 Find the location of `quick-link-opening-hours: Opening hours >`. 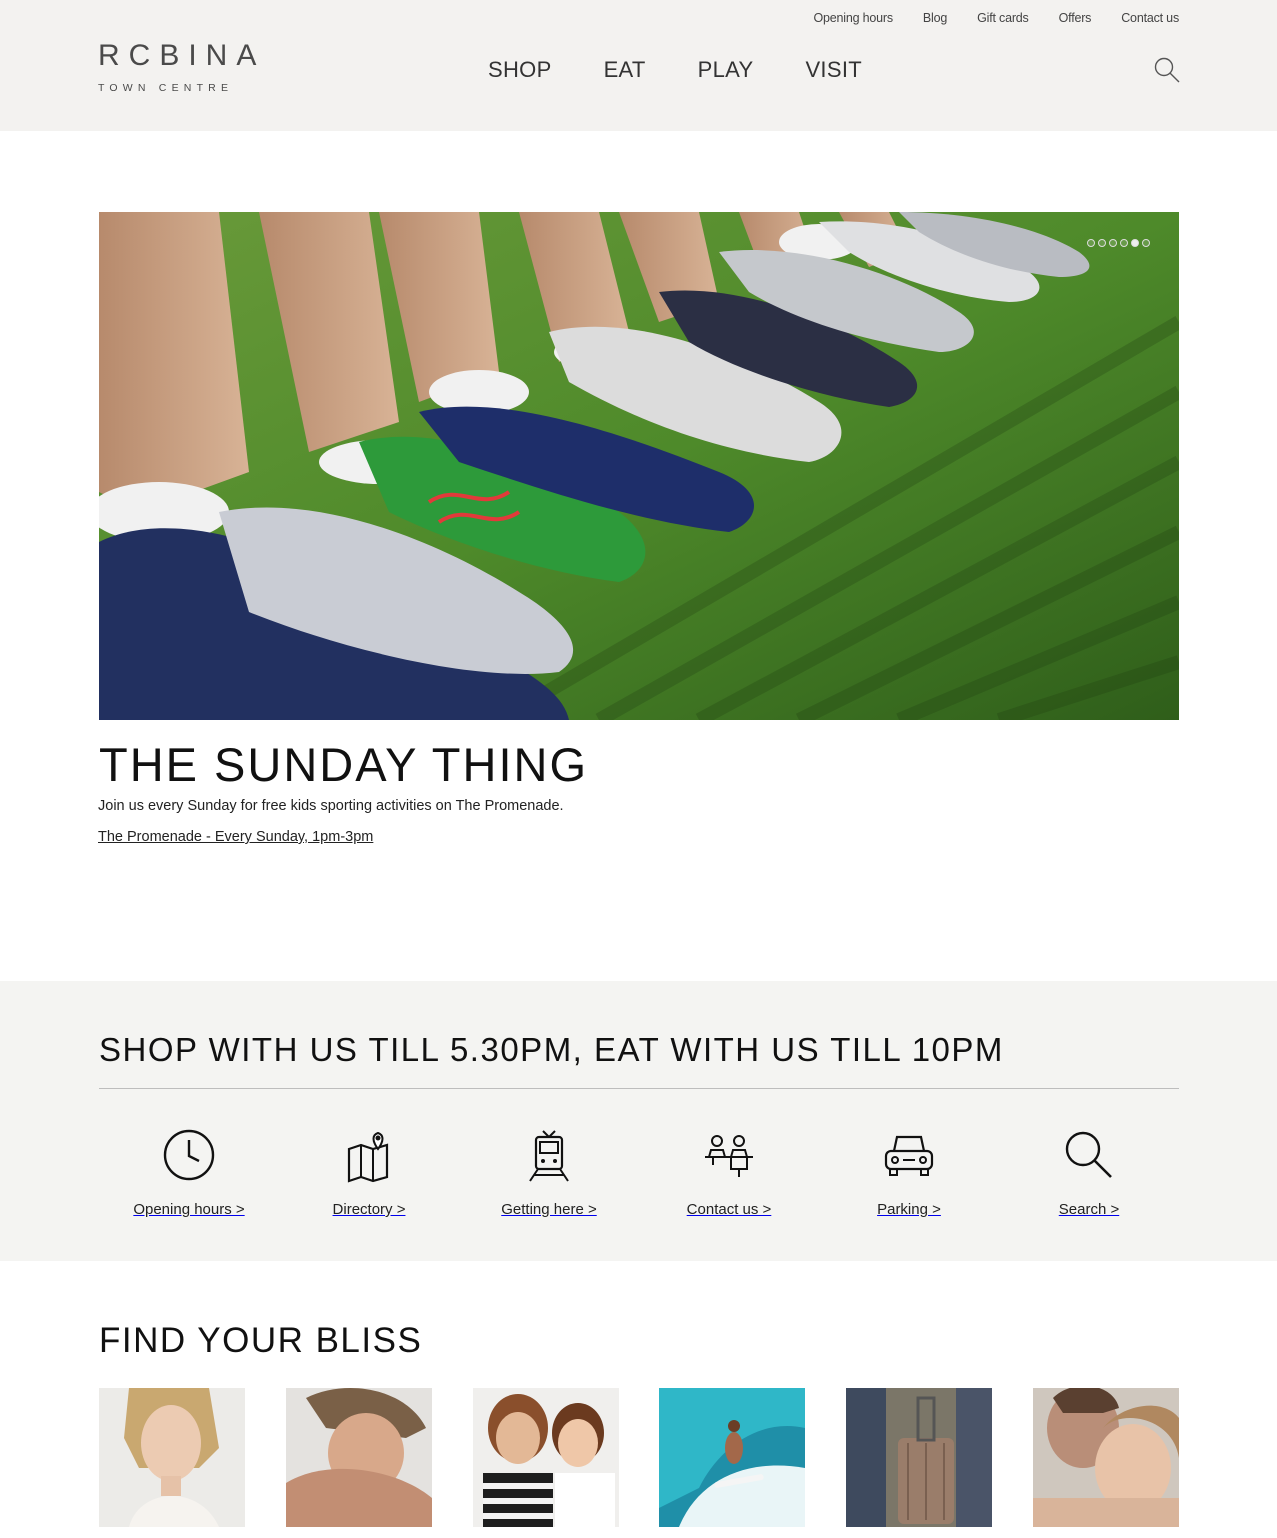

quick-link-opening-hours: Opening hours > is located at coordinates (189, 1172).